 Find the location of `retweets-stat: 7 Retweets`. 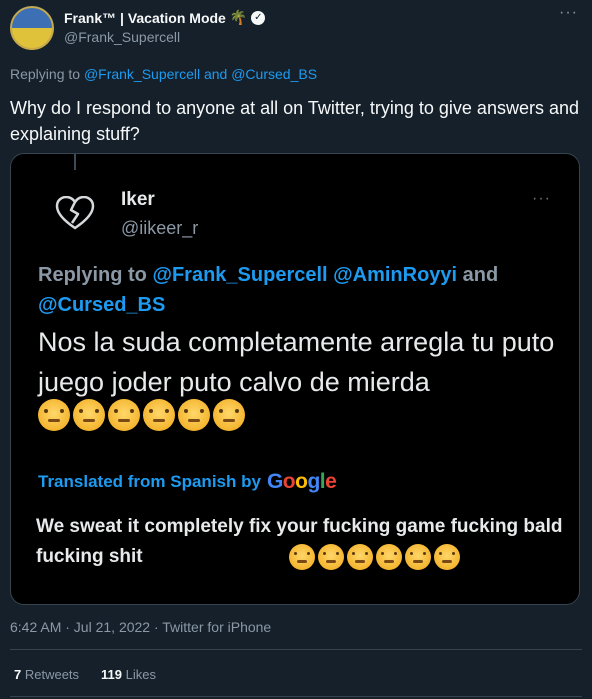

retweets-stat: 7 Retweets is located at coordinates (46, 674).